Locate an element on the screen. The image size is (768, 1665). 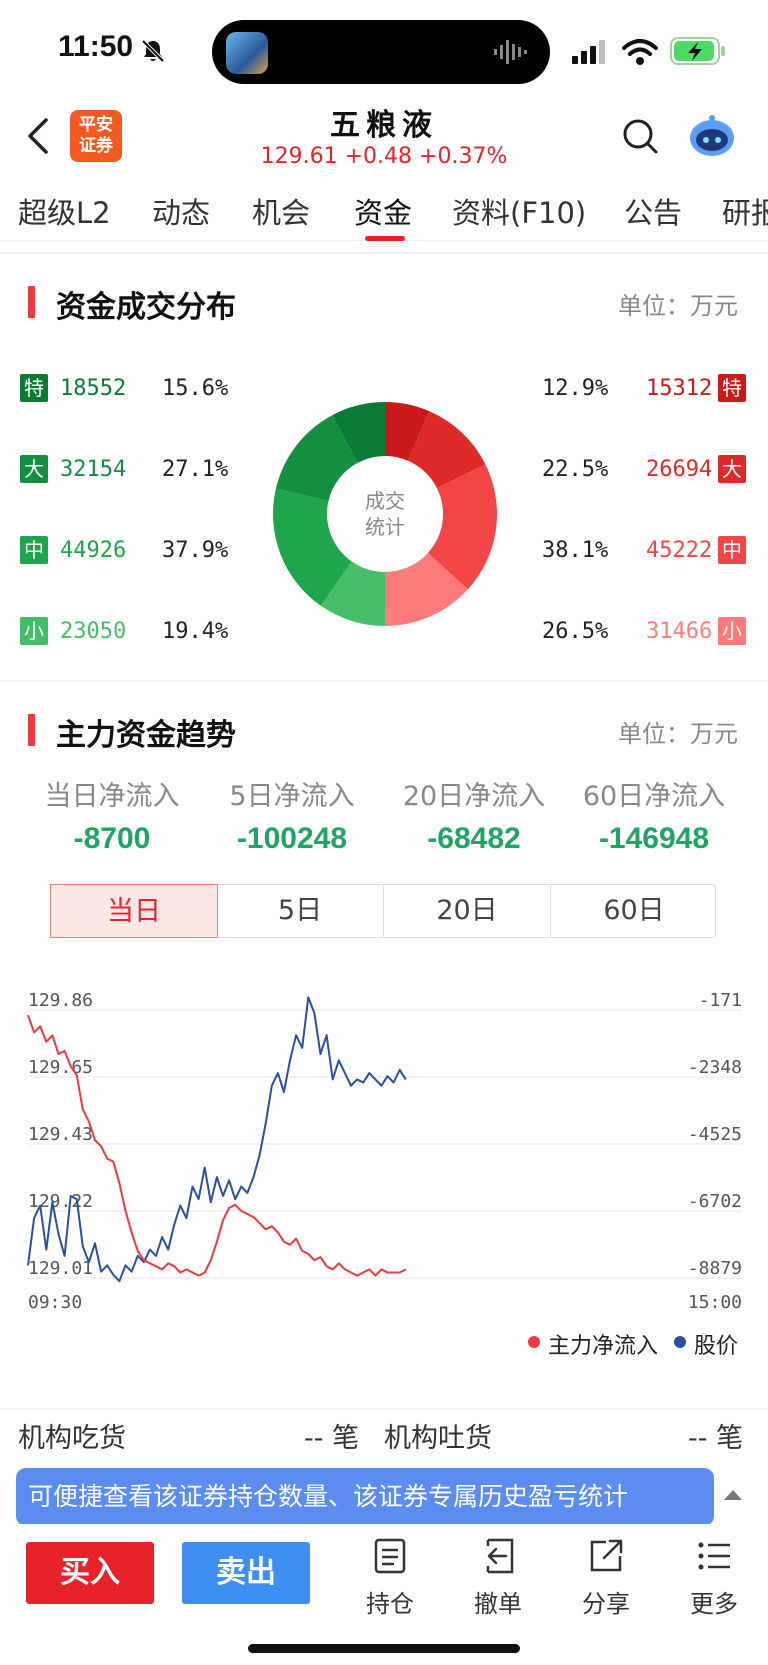
holdings-icon is located at coordinates (390, 1556).